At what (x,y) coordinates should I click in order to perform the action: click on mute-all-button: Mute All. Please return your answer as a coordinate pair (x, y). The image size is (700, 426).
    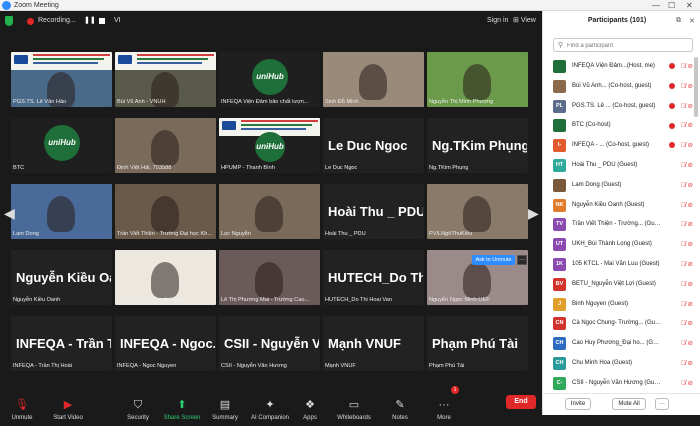
    Looking at the image, I should click on (629, 404).